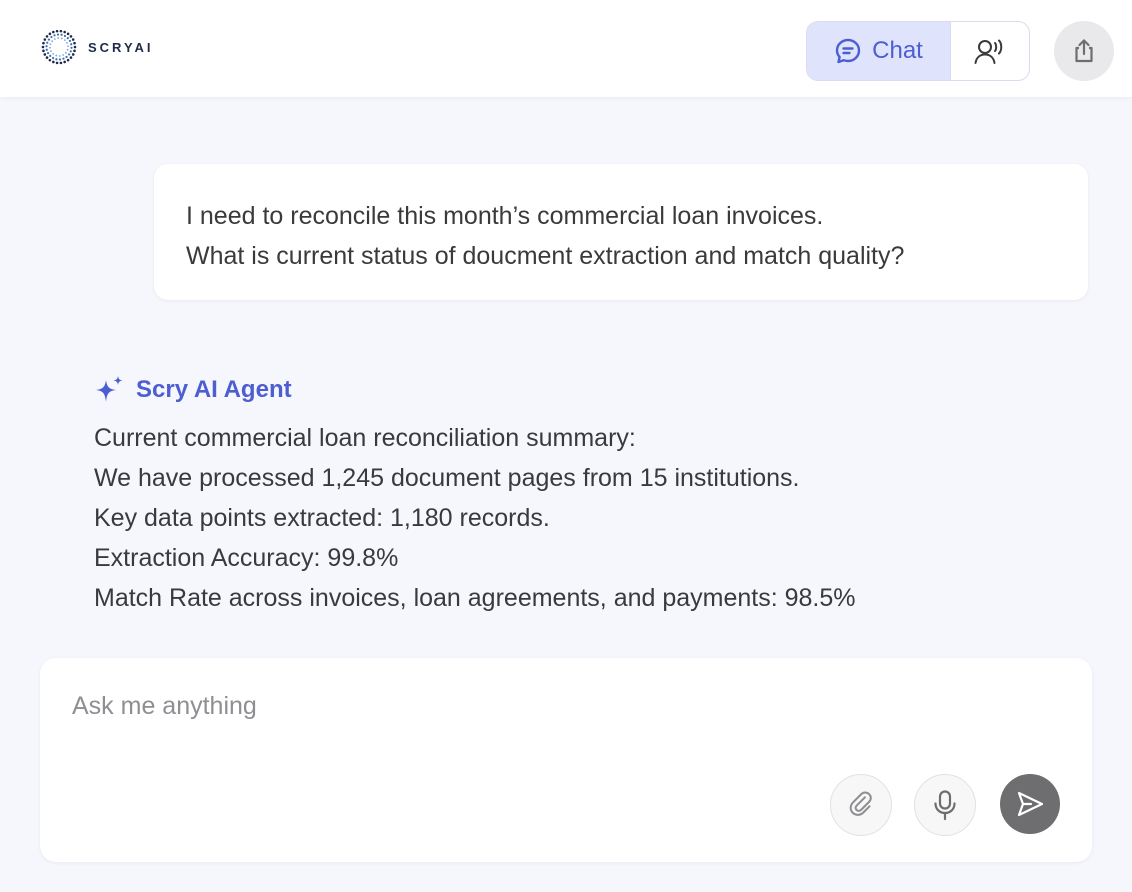 This screenshot has height=892, width=1132. What do you see at coordinates (848, 51) in the screenshot?
I see `chat-bubble-icon` at bounding box center [848, 51].